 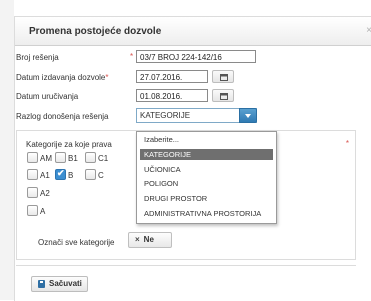 What do you see at coordinates (206, 154) in the screenshot?
I see `dropdown-option-selected: KATEGORIJE` at bounding box center [206, 154].